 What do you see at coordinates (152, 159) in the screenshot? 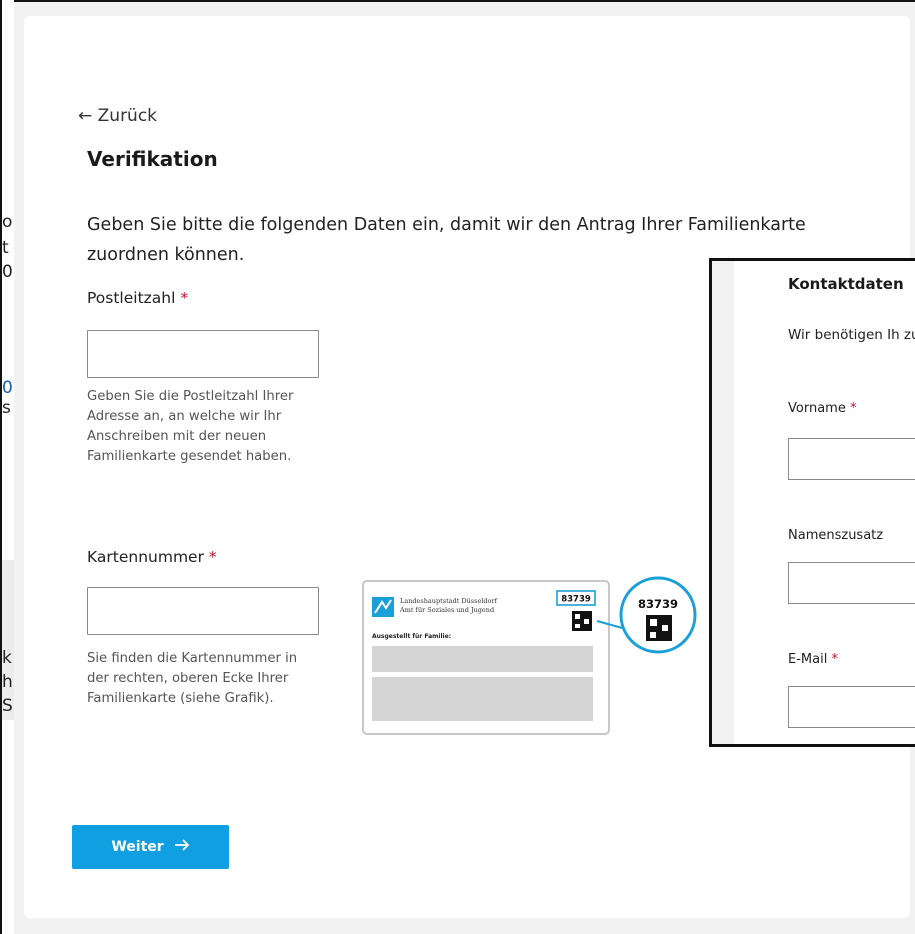
I see `page-title: Verifikation` at bounding box center [152, 159].